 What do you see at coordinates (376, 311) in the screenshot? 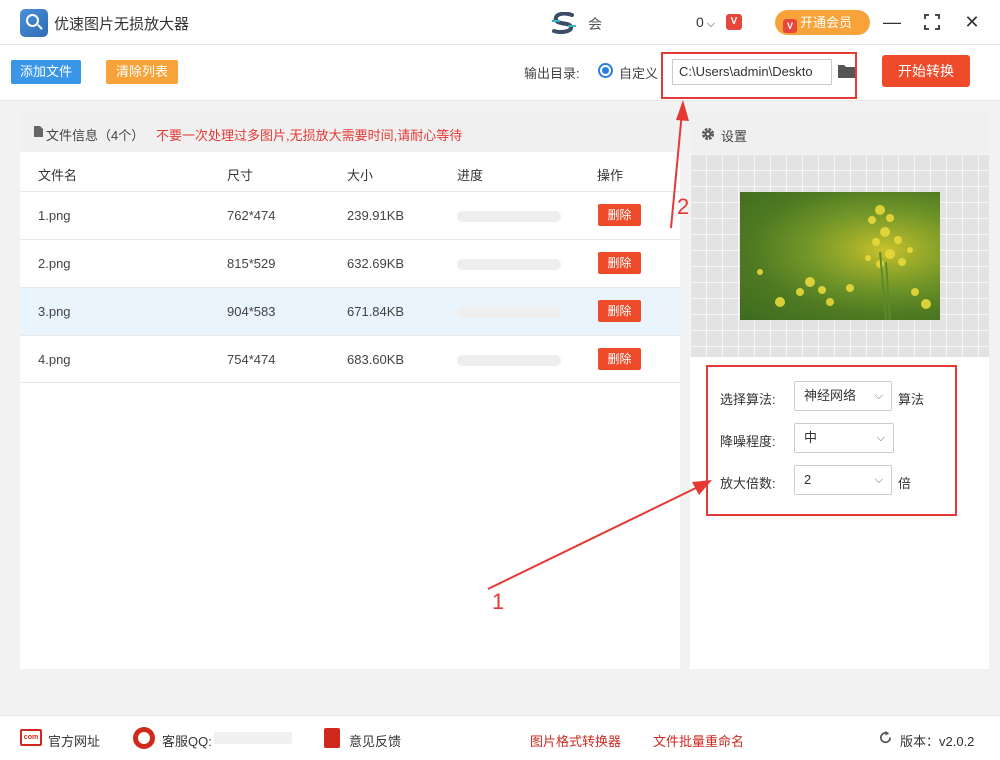
I see `file-size: 671.84KB` at bounding box center [376, 311].